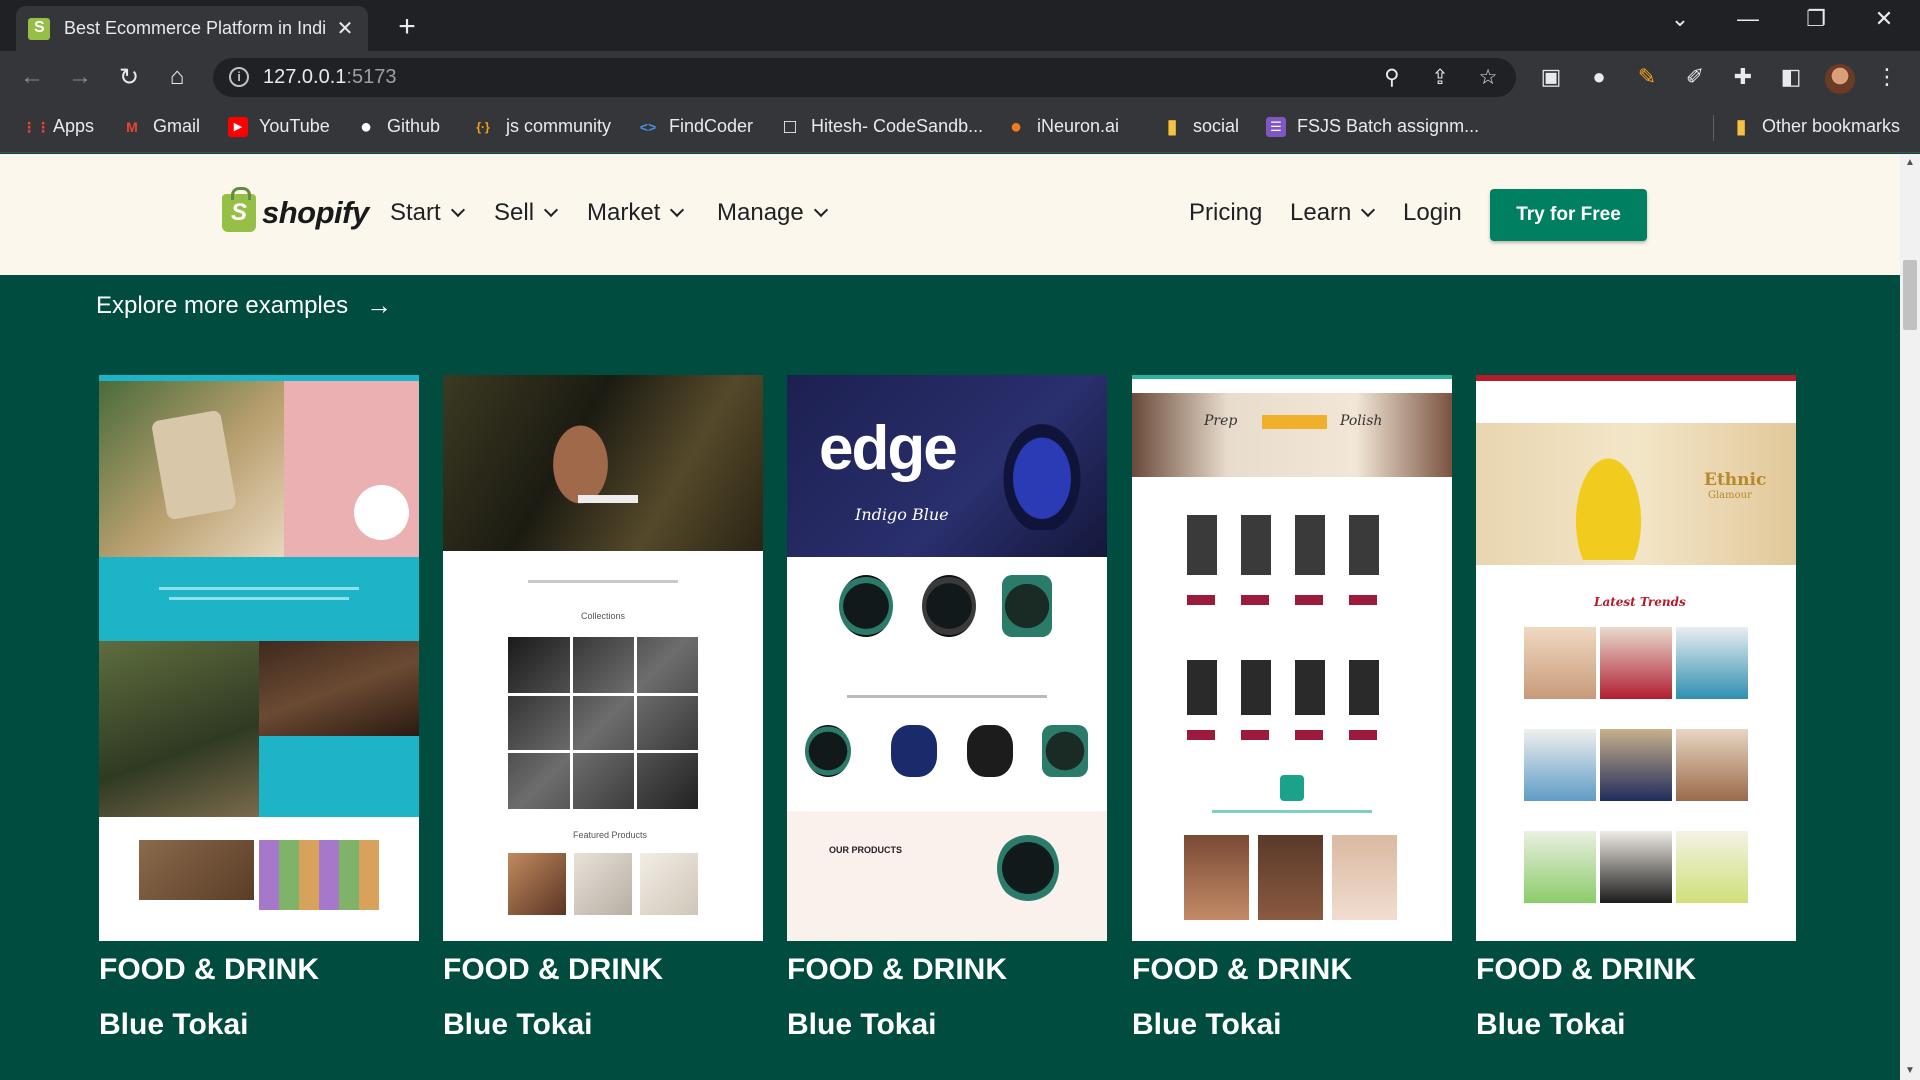 The image size is (1920, 1080). I want to click on bookmark-findcoder: <> FindCoder, so click(695, 126).